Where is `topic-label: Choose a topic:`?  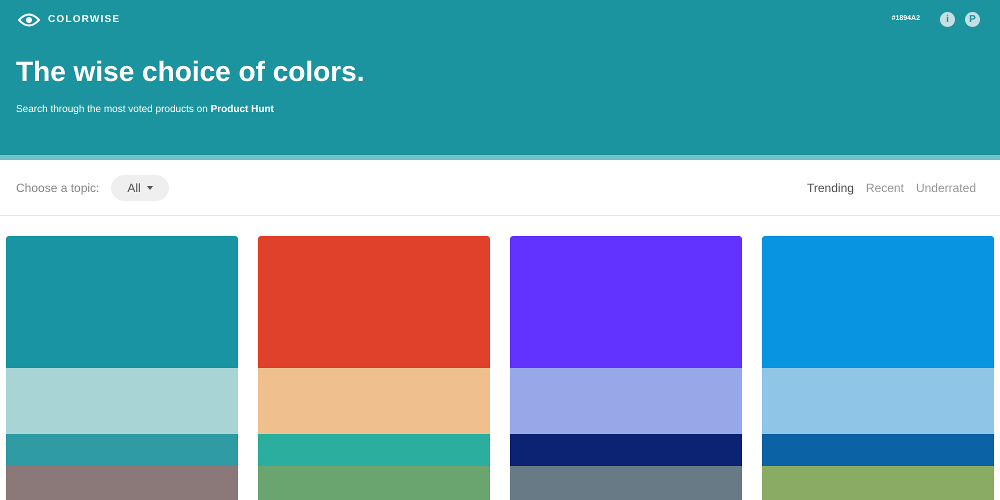 topic-label: Choose a topic: is located at coordinates (58, 188).